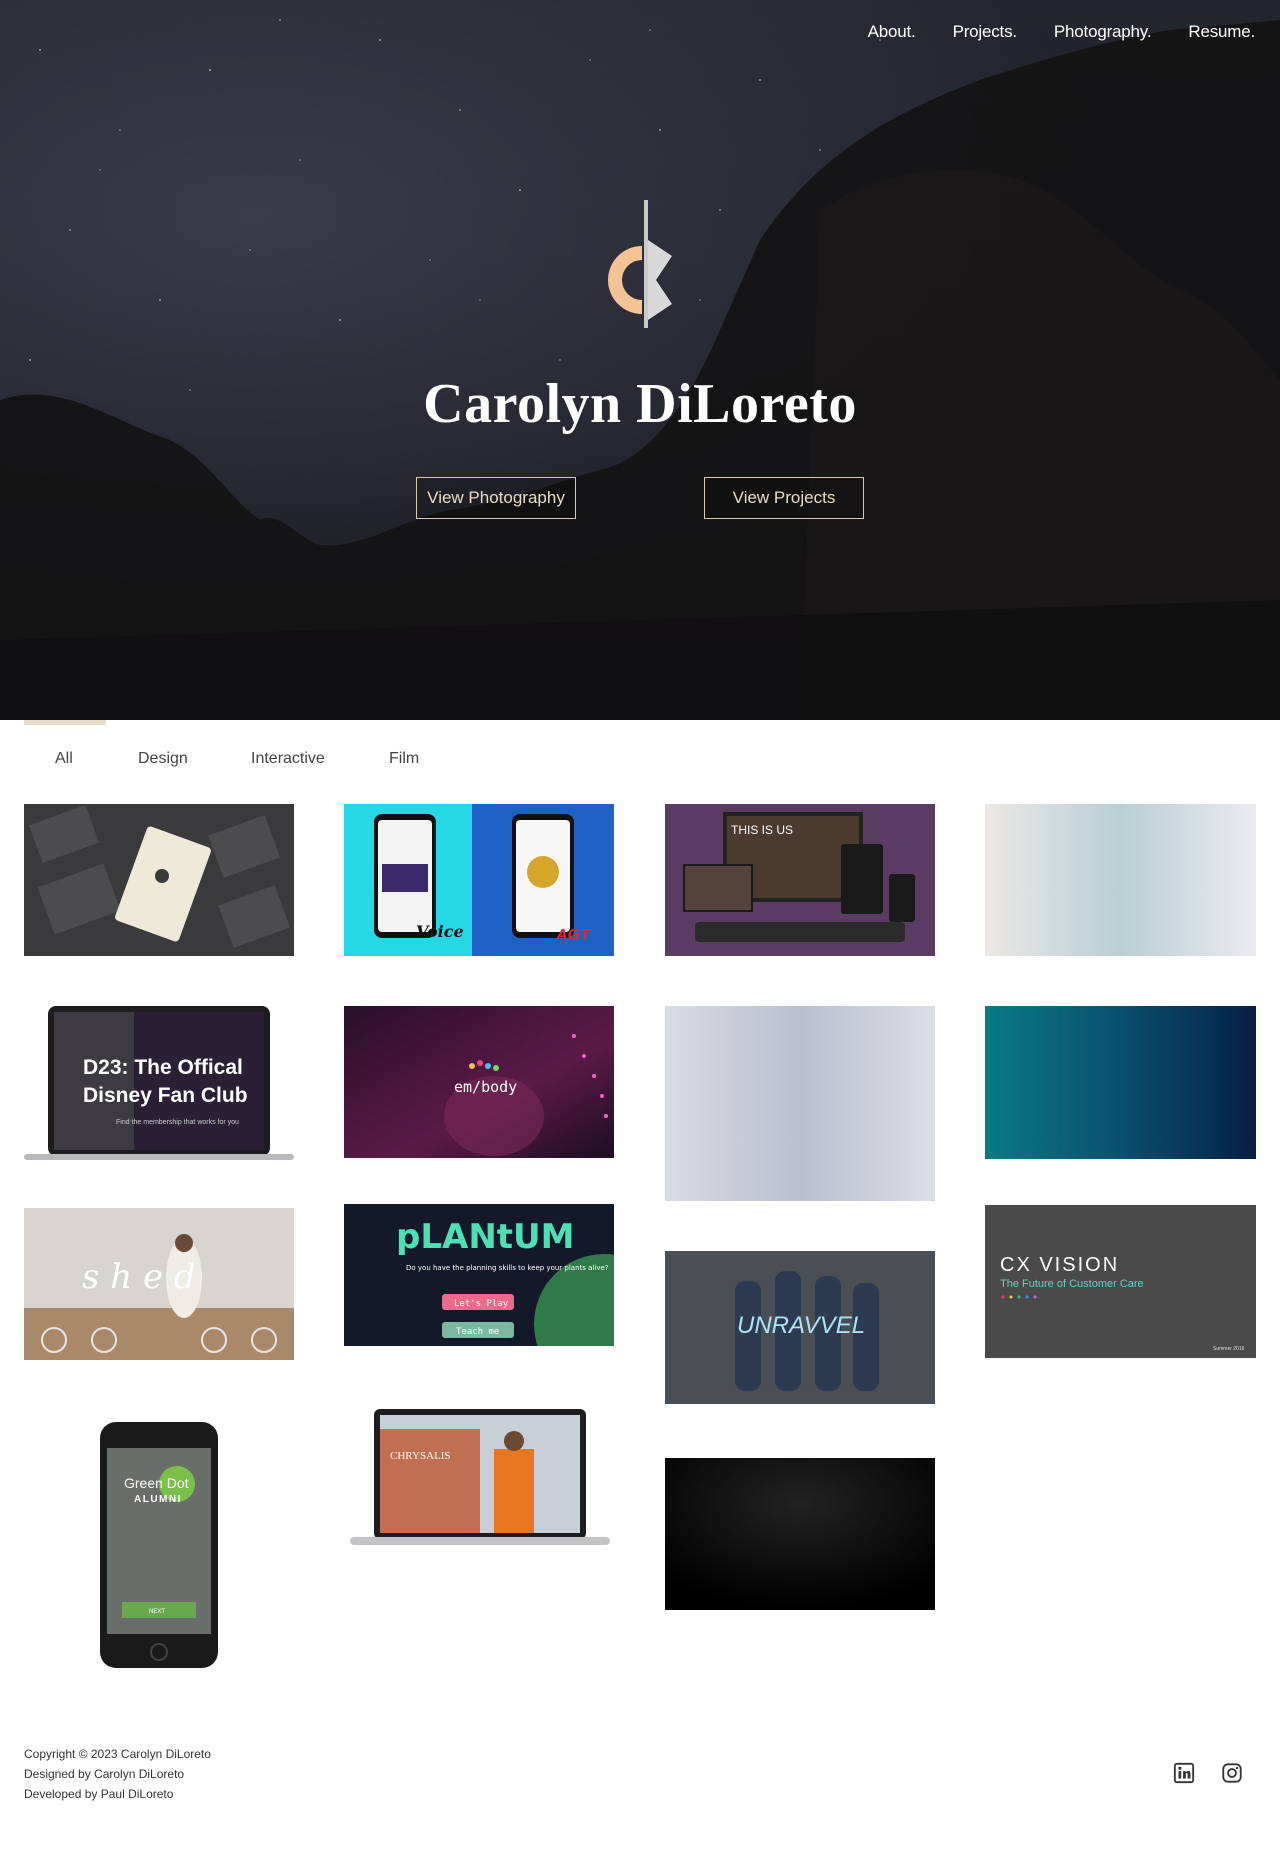  What do you see at coordinates (158, 1499) in the screenshot?
I see `green-dot-line2: ALUMNI` at bounding box center [158, 1499].